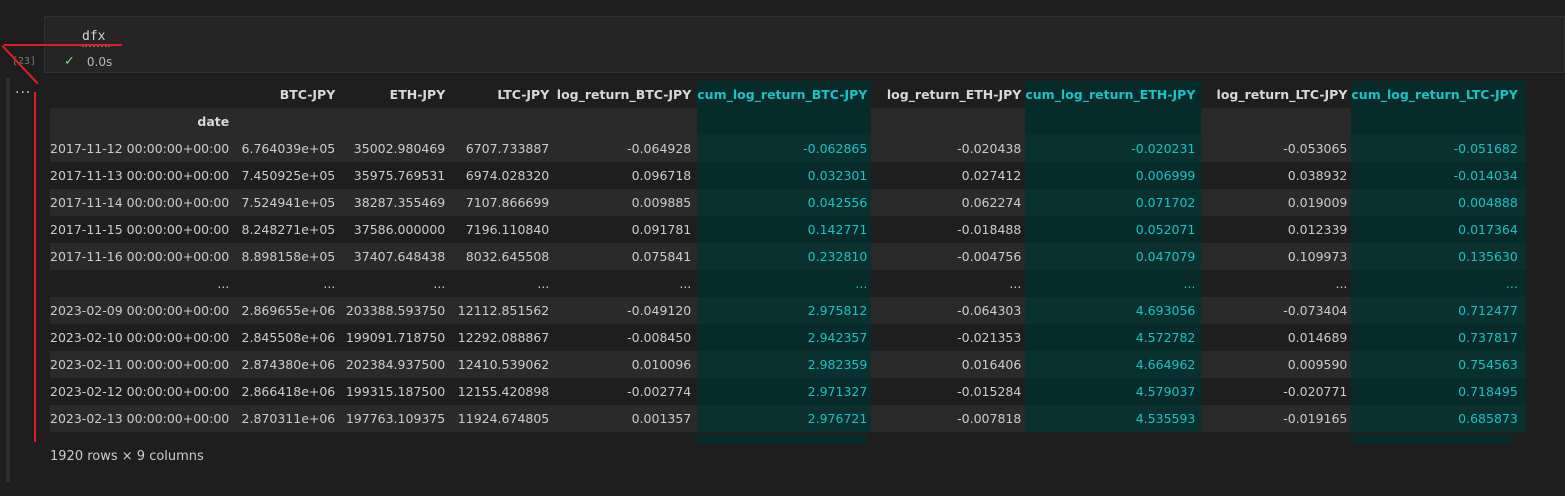 The image size is (1565, 496). What do you see at coordinates (625, 310) in the screenshot?
I see `table-cell: -0.049120` at bounding box center [625, 310].